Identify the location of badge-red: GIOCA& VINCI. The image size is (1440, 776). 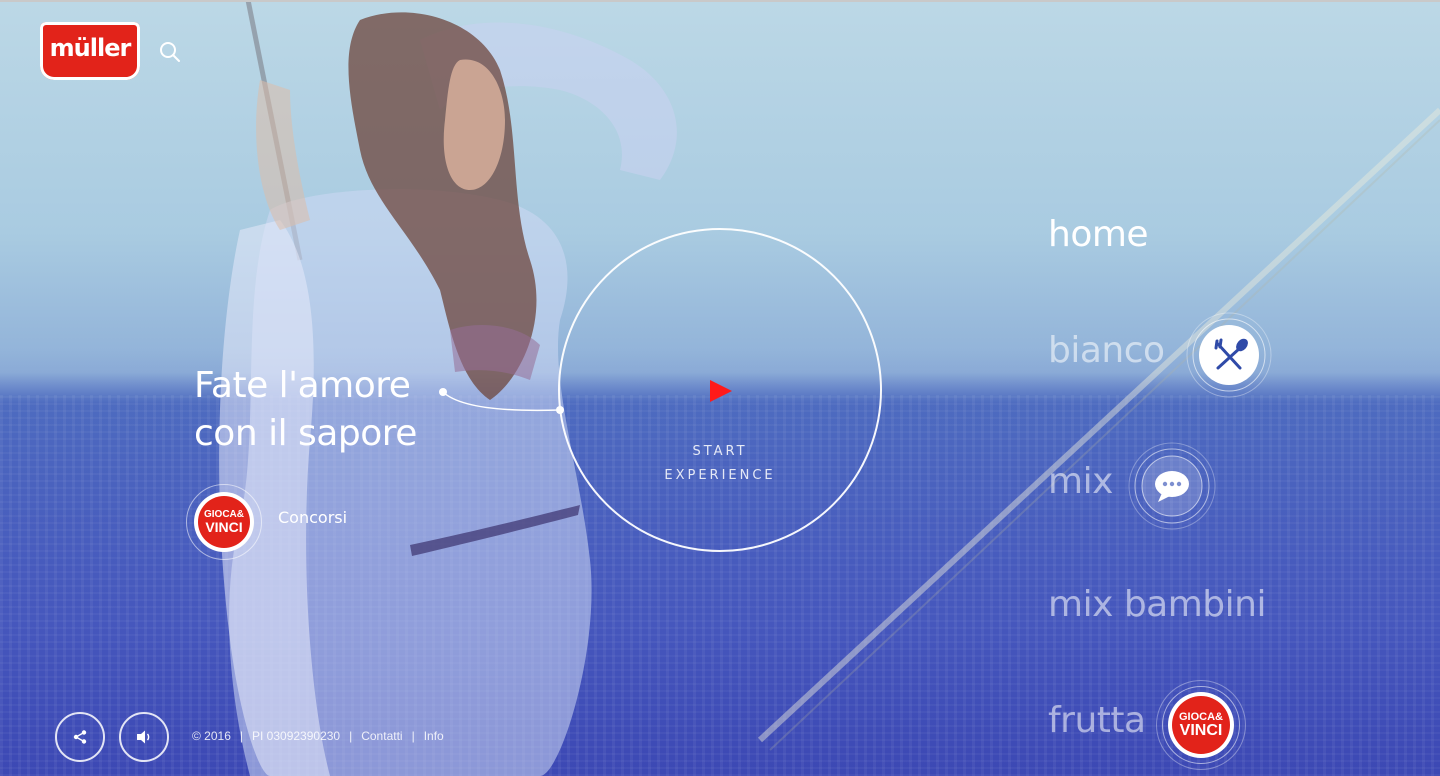
(1201, 725).